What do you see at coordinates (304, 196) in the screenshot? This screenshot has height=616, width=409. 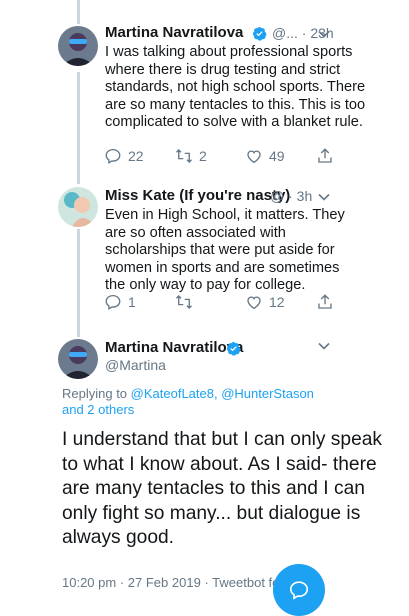 I see `tweet-time: 3h` at bounding box center [304, 196].